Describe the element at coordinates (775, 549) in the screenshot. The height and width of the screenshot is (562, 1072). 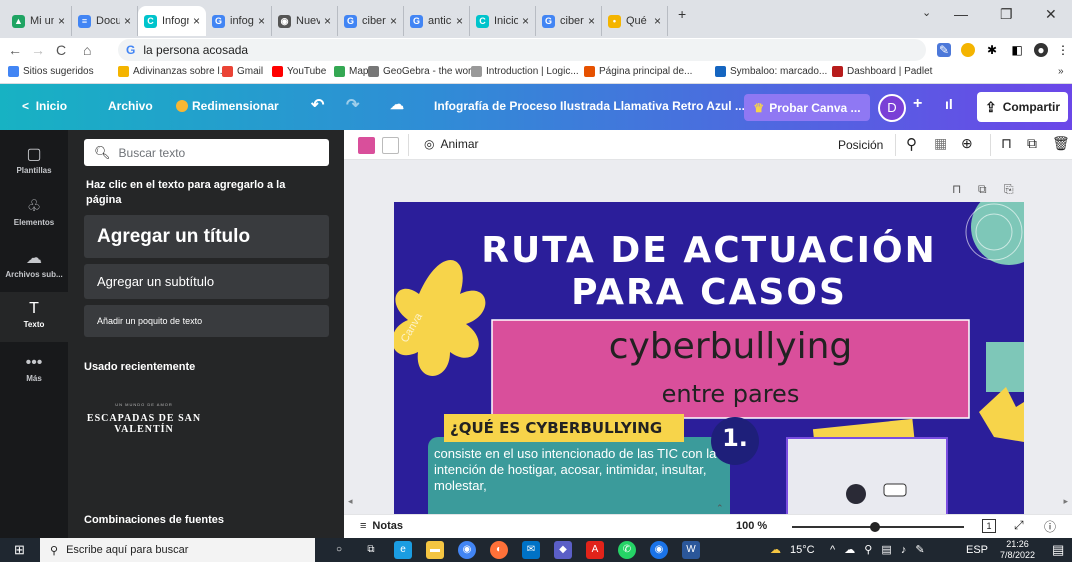
I see `weather-icon: ☁` at that location.